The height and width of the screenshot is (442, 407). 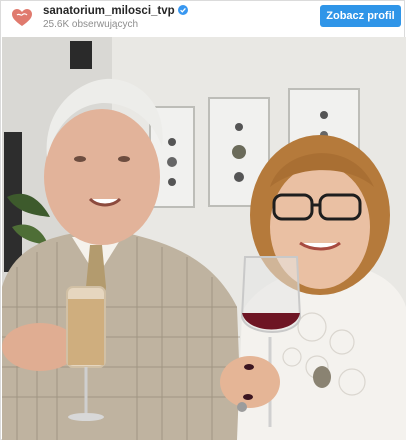 What do you see at coordinates (360, 16) in the screenshot?
I see `view-profile-button: Zobacz profil` at bounding box center [360, 16].